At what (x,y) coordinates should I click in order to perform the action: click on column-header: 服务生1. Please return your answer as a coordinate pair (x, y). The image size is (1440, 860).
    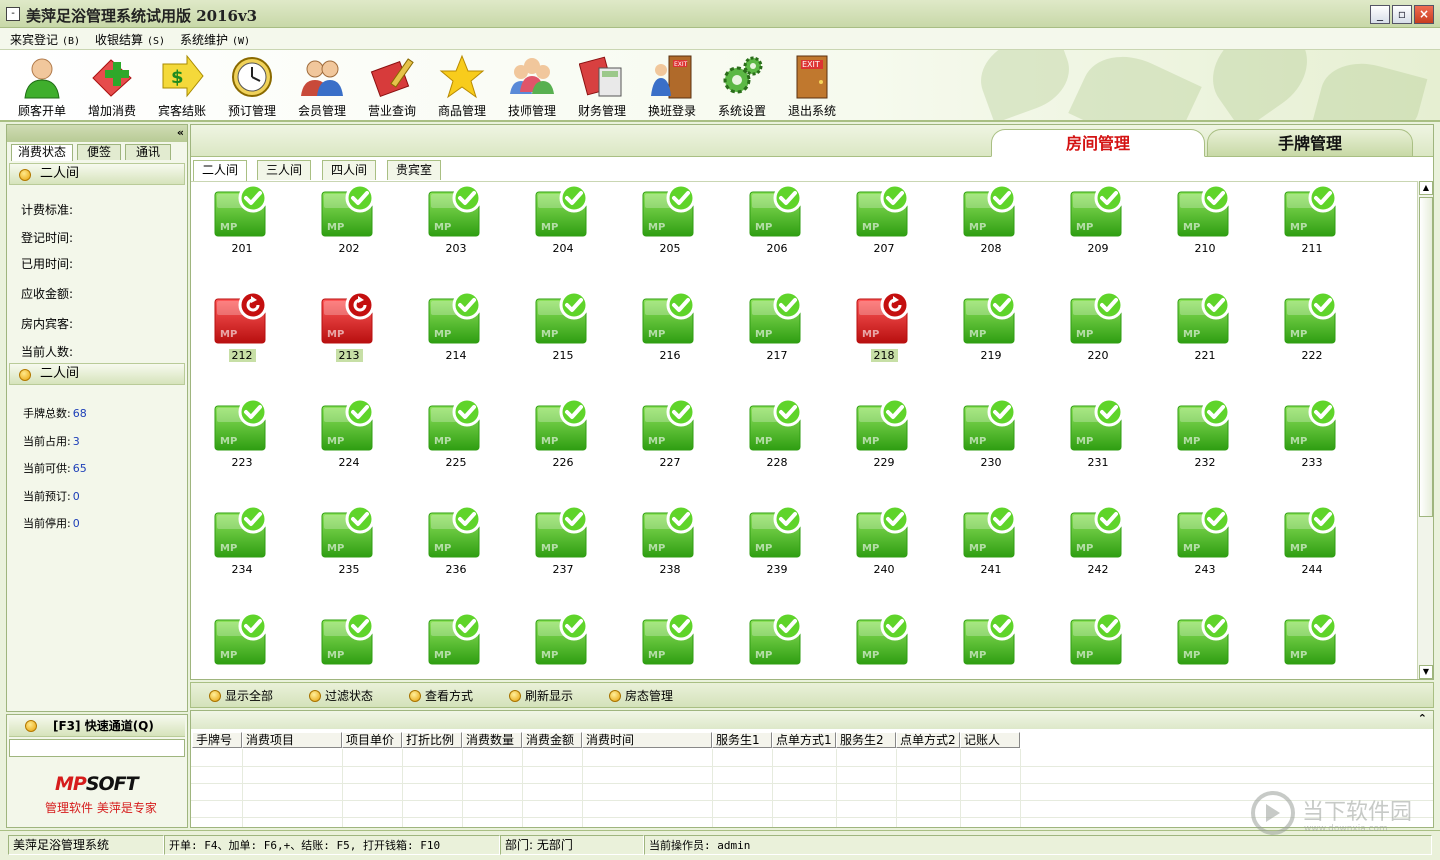
    Looking at the image, I should click on (742, 740).